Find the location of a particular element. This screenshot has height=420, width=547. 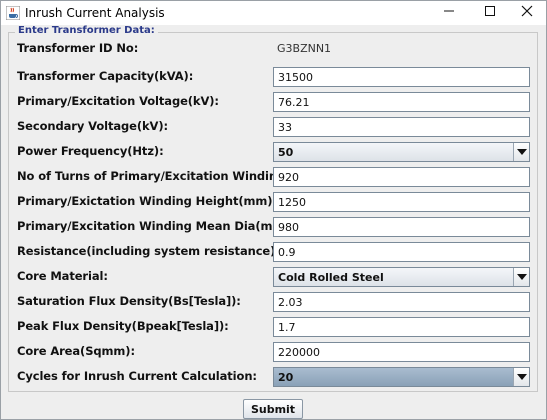

core-area-label: Core Area(Sqmm): is located at coordinates (76, 351).